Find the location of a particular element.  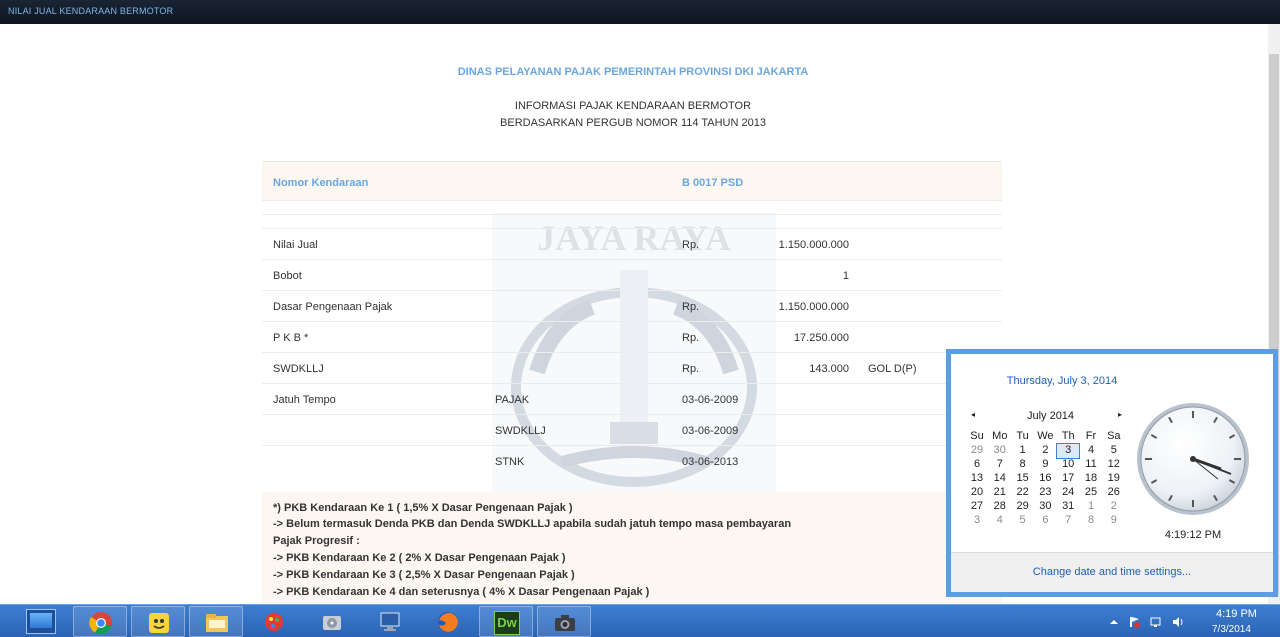

taskbar-app-paint is located at coordinates (274, 621).